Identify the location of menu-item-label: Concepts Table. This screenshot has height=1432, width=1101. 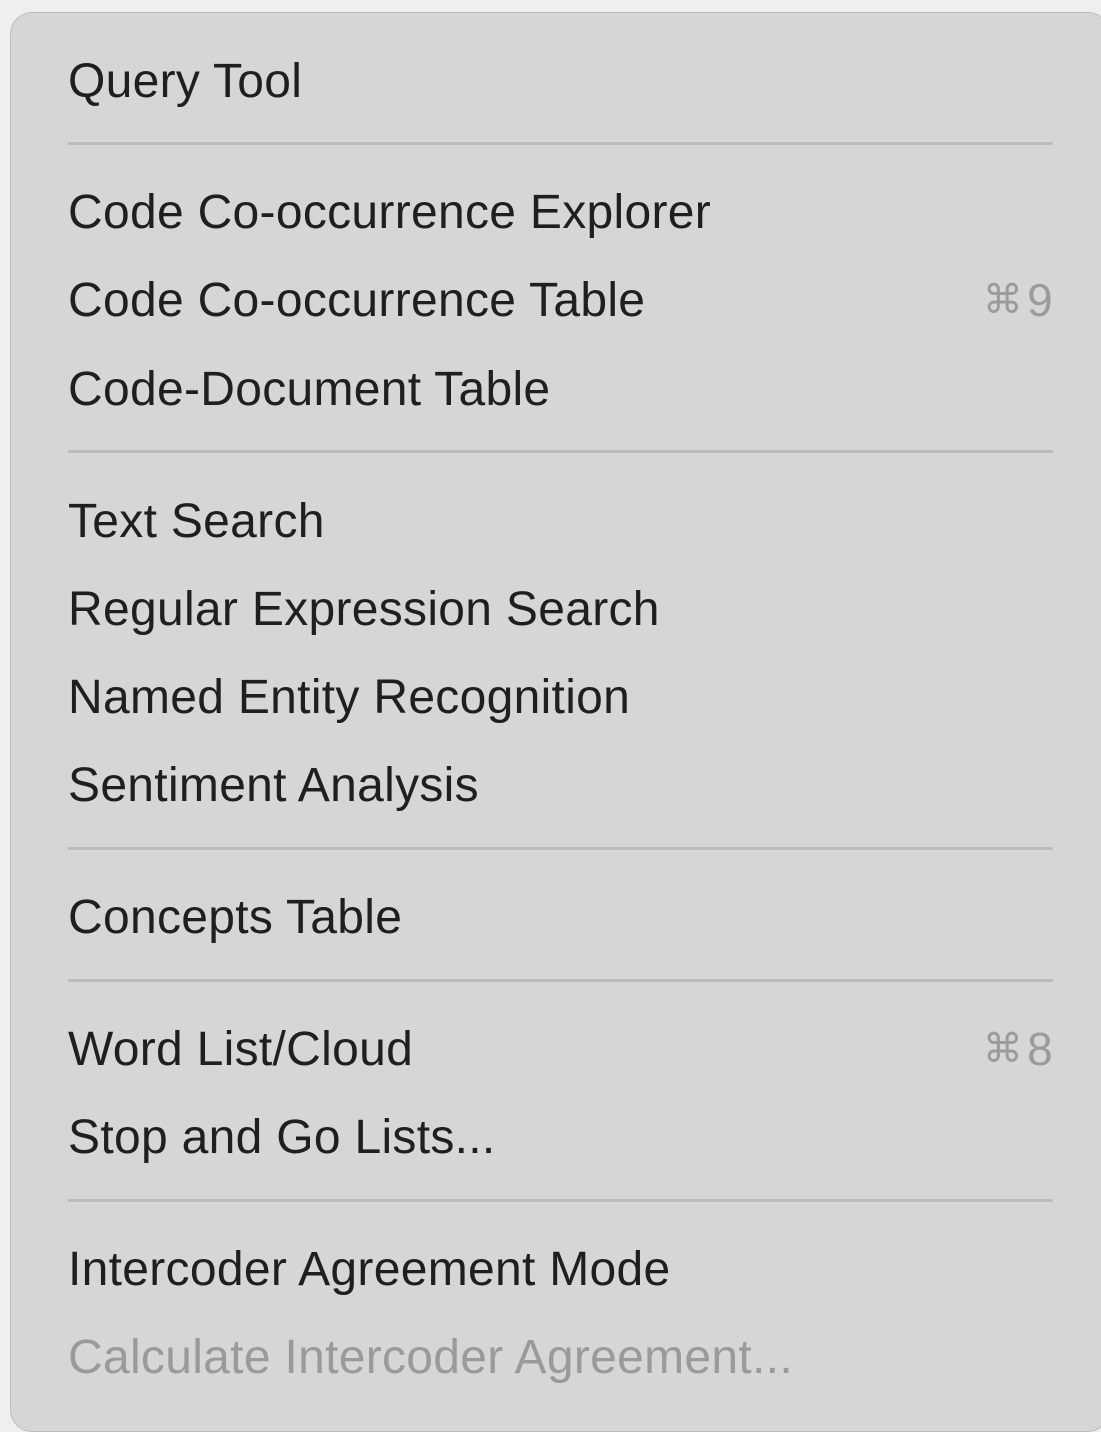
(235, 917).